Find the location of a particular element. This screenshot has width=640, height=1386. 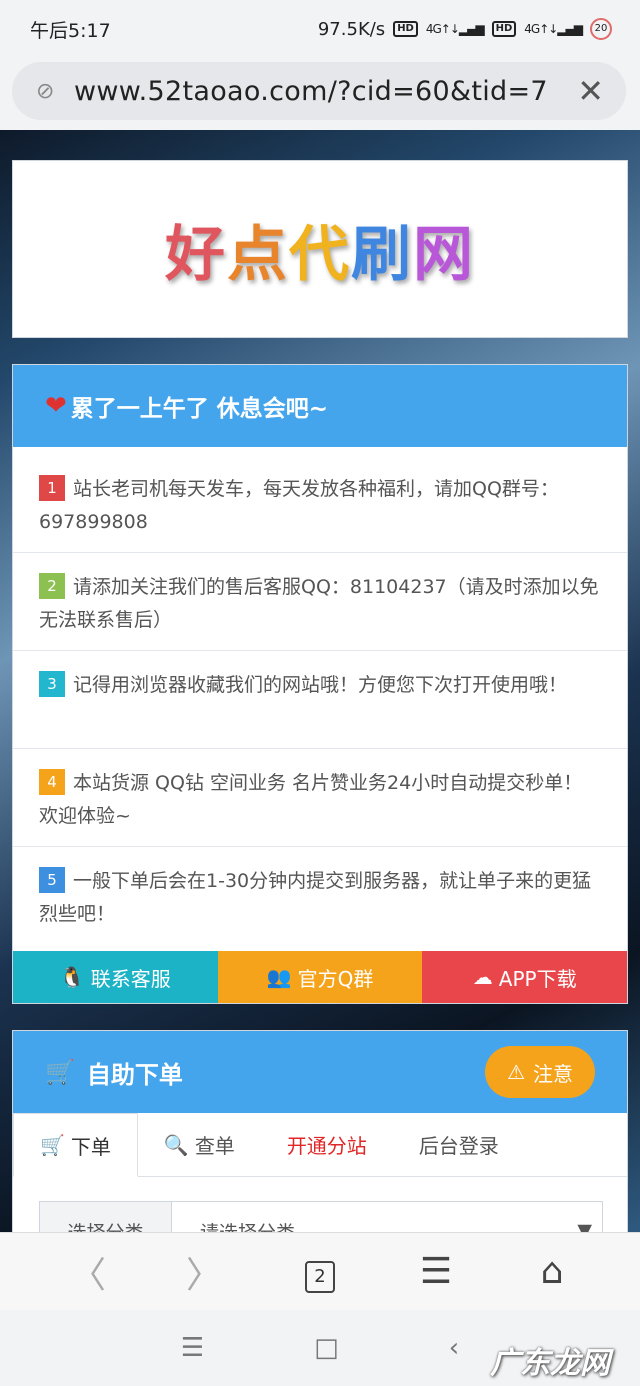

list-item: 5 一般下单后会在1-30分钟内提交到服务器，就让单子来的更猛烈些吧！ is located at coordinates (320, 896).